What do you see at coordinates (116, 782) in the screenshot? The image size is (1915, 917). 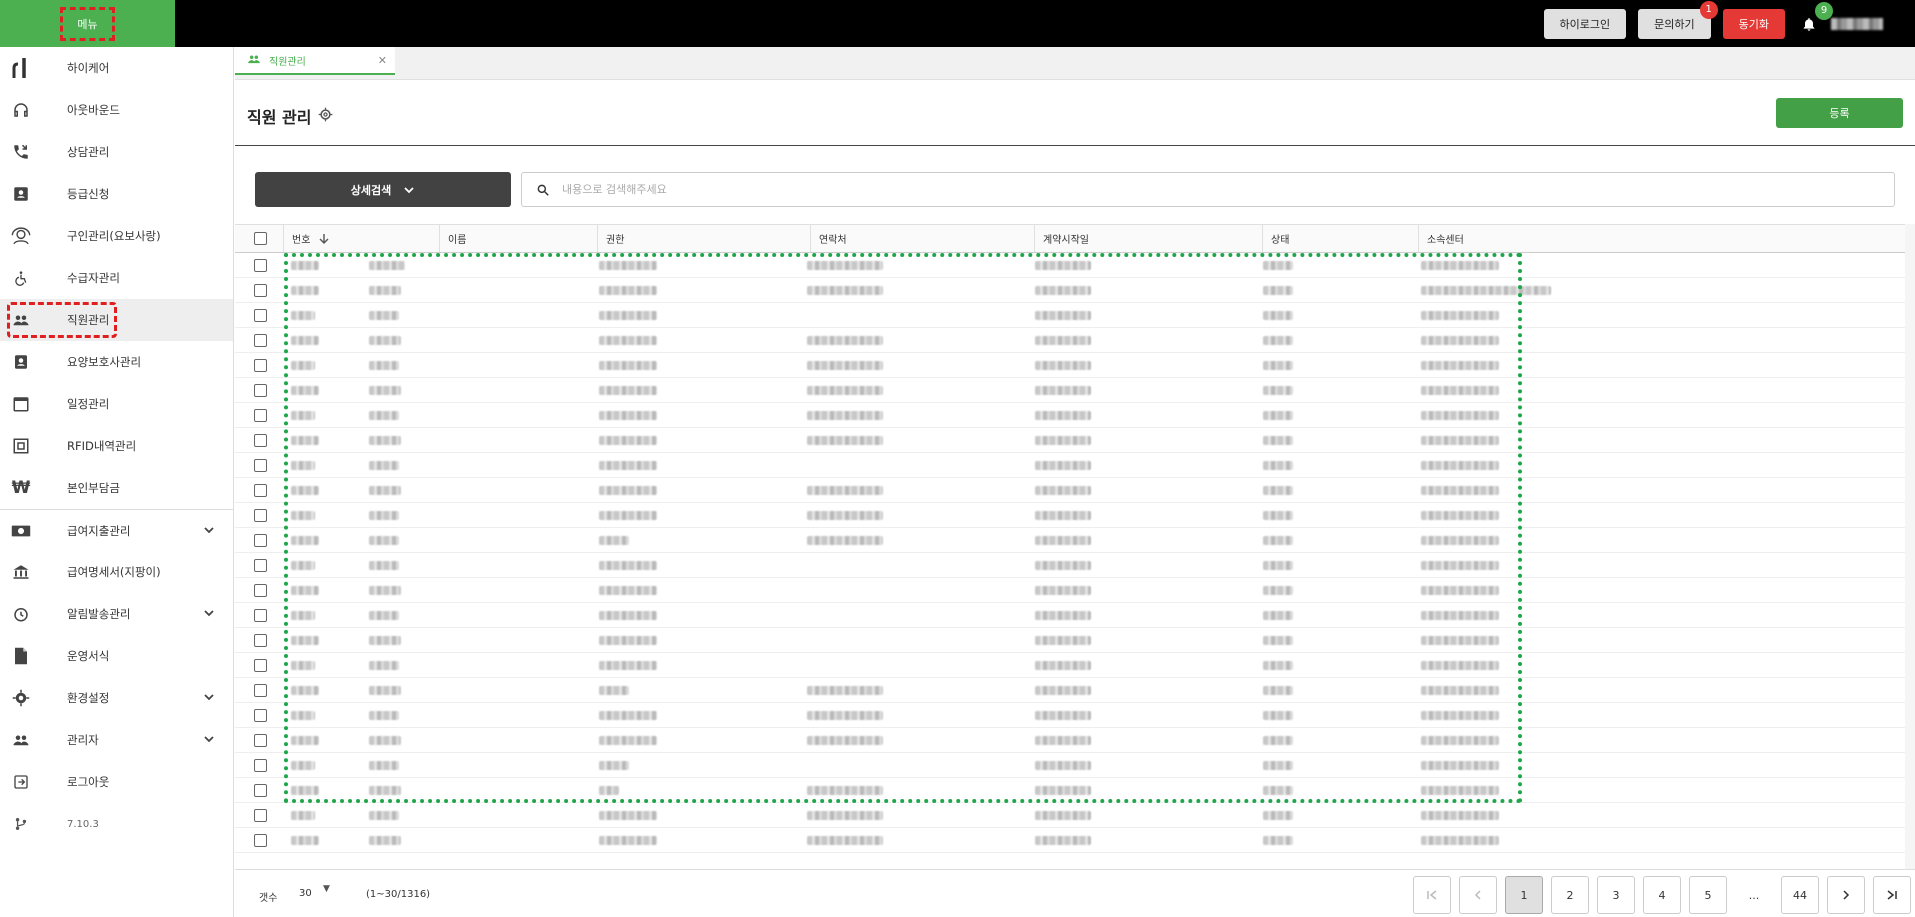 I see `sidebar-item-logout: 로그아웃` at bounding box center [116, 782].